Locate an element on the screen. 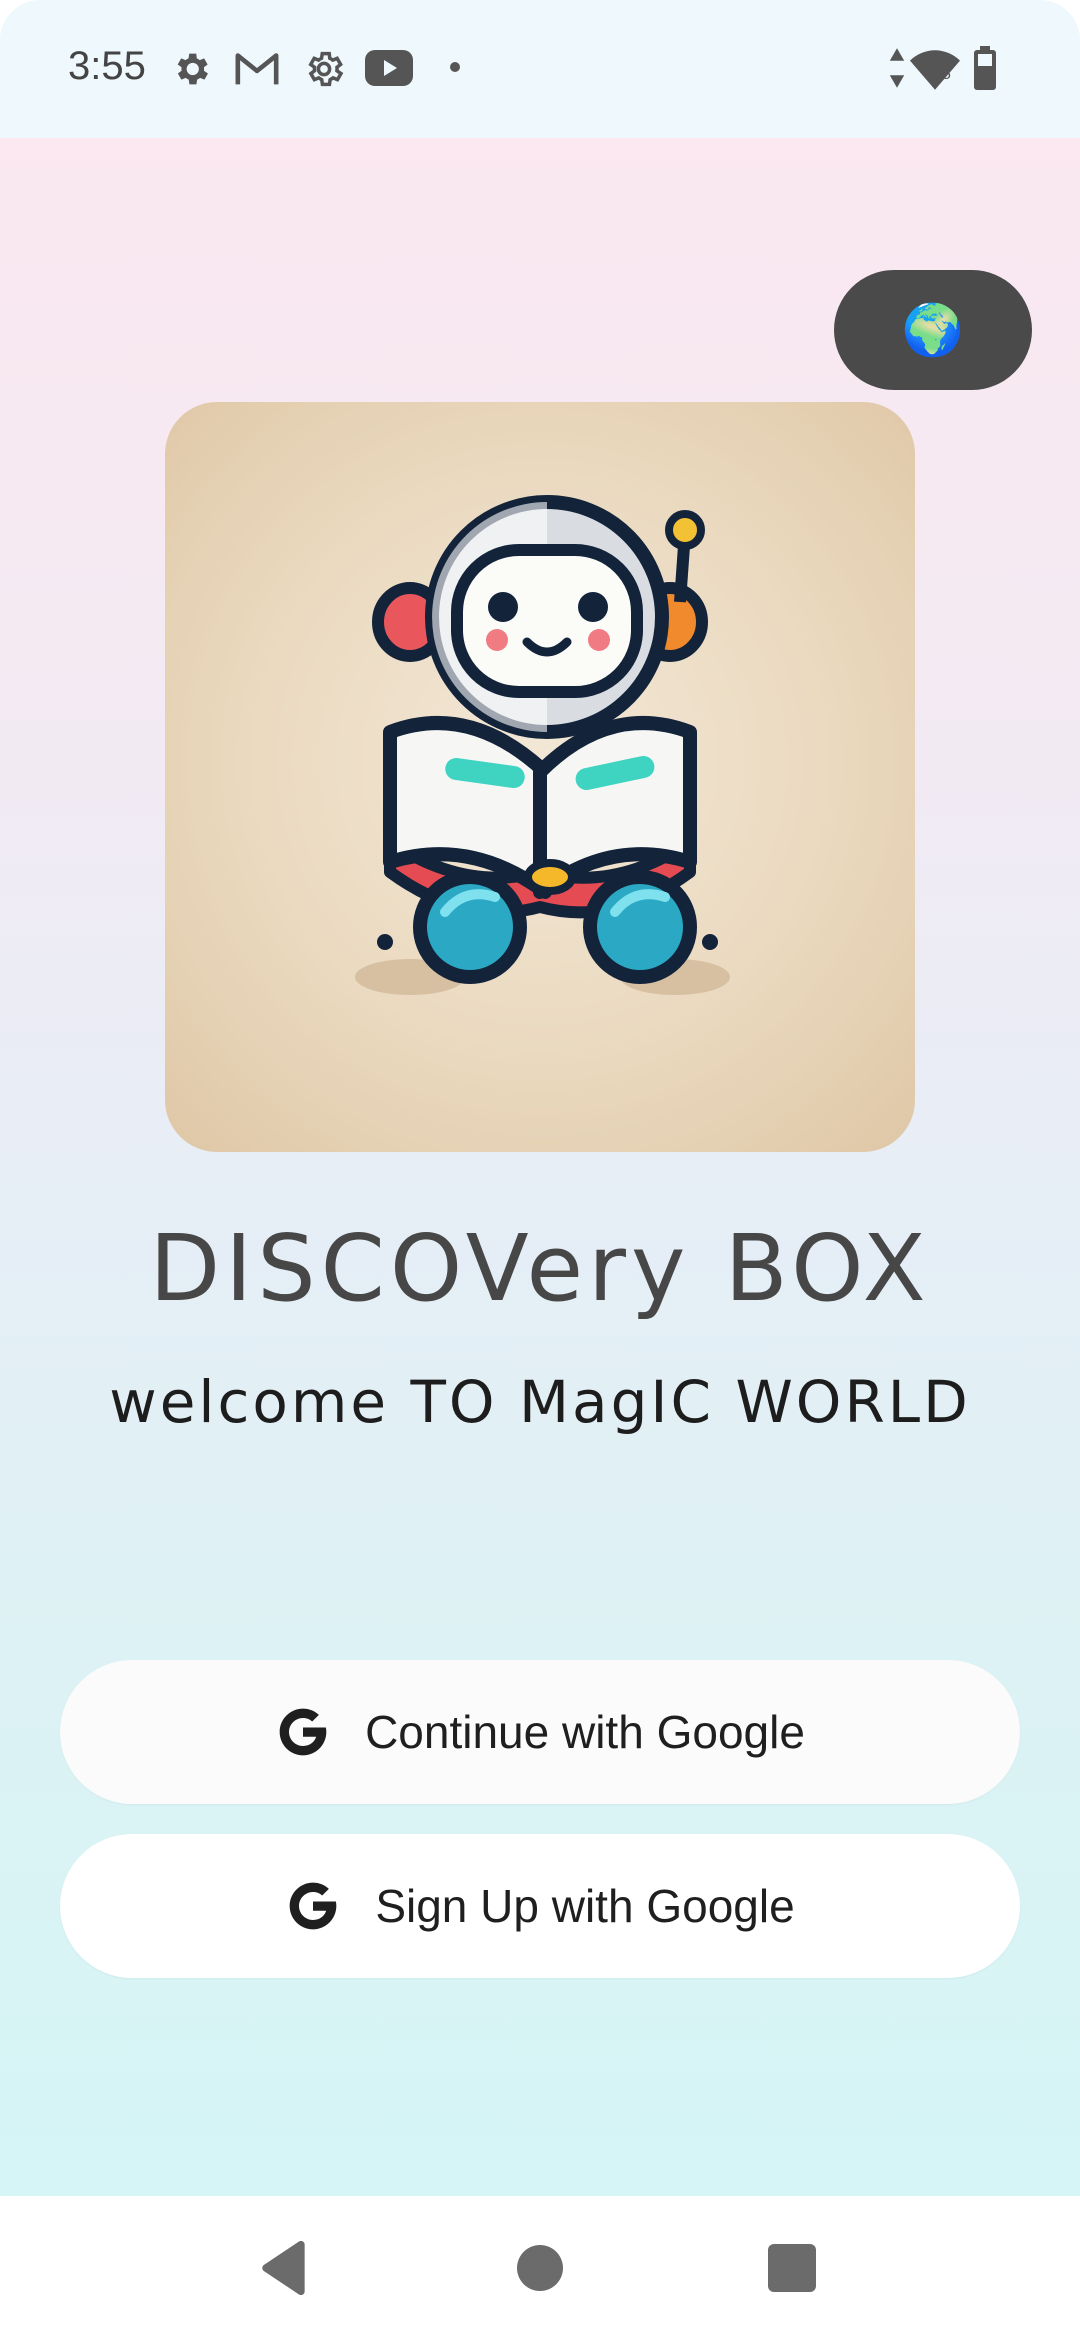 The height and width of the screenshot is (2340, 1080). youtube-icon is located at coordinates (389, 68).